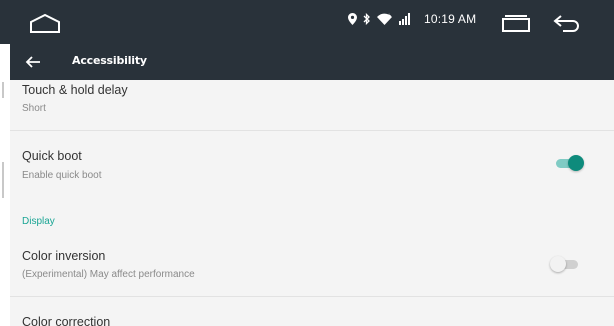  What do you see at coordinates (64, 256) in the screenshot?
I see `pref-title: Color inversion` at bounding box center [64, 256].